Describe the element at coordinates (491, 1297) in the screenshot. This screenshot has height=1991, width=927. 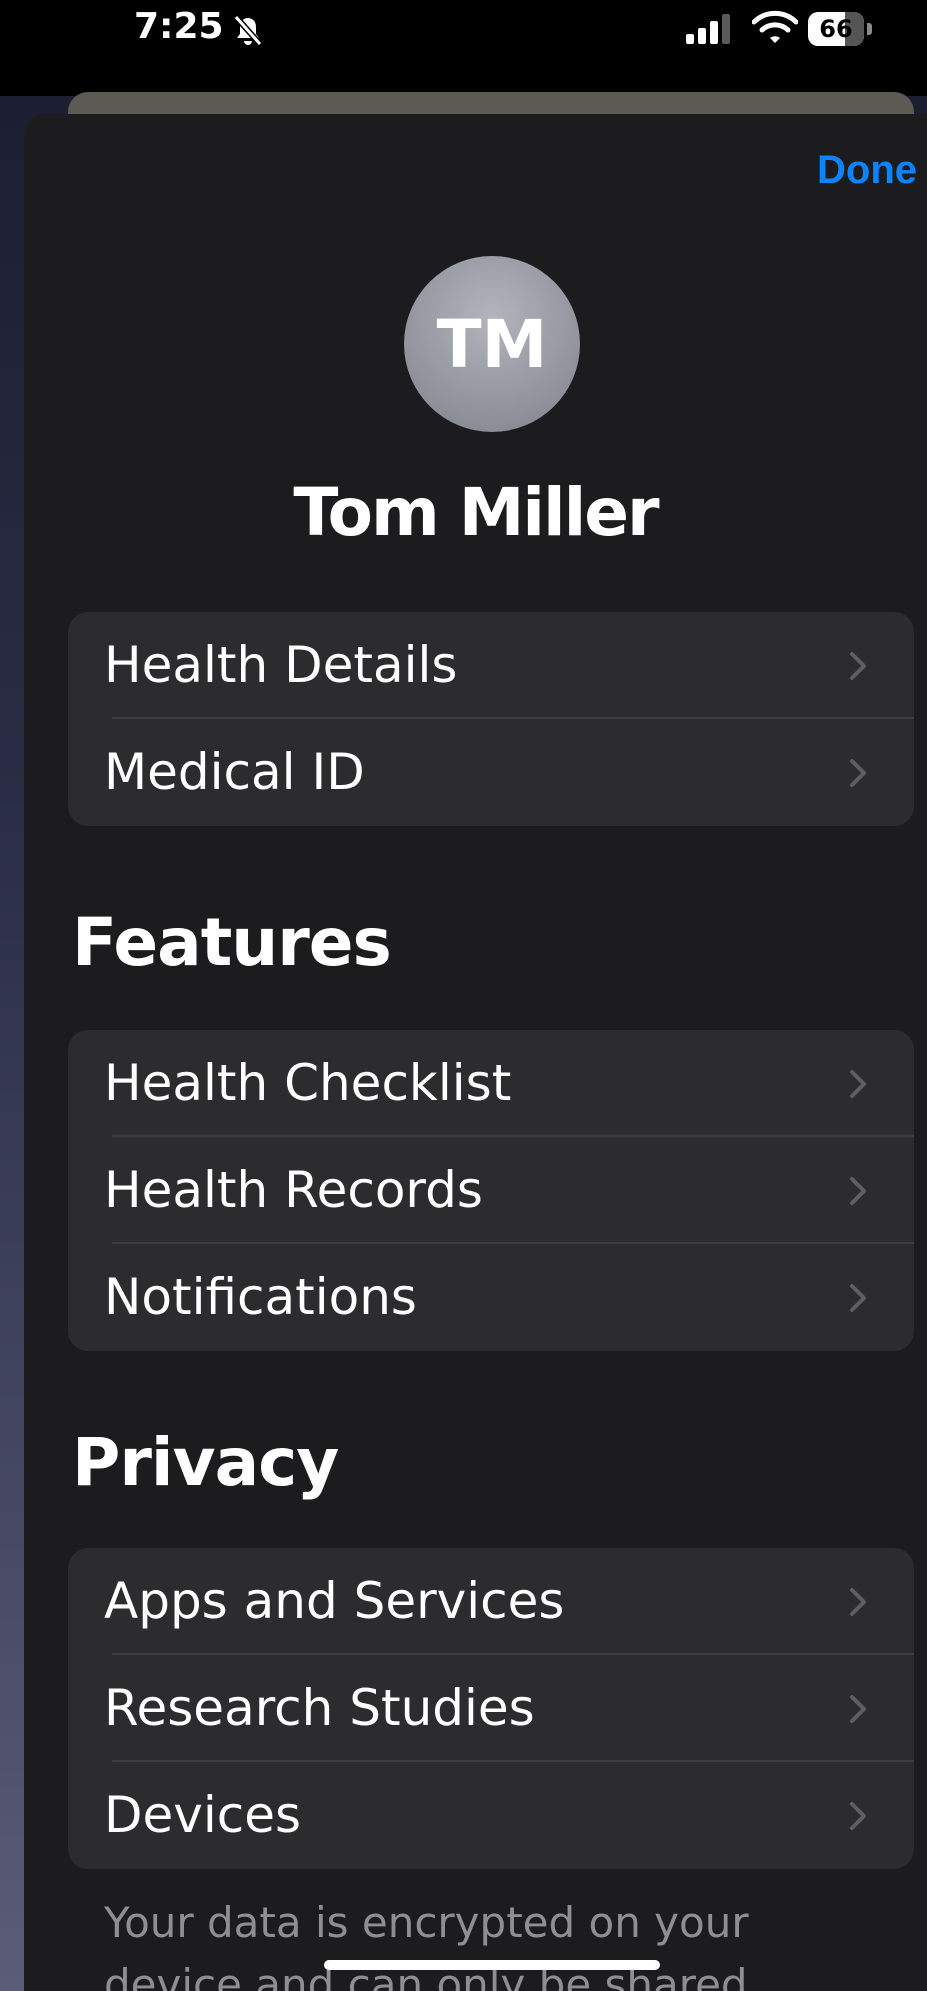
I see `row-notifications: Notifications` at that location.